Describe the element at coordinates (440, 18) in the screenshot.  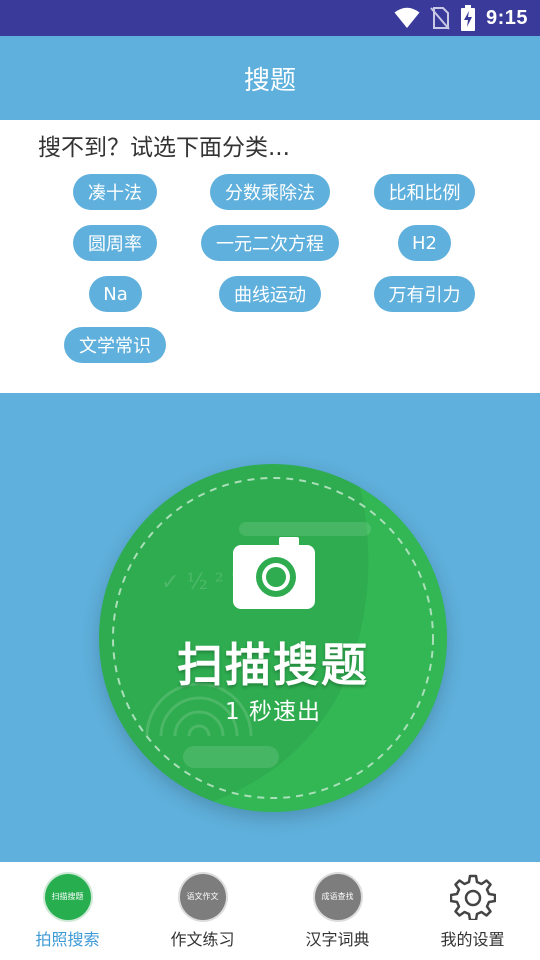
I see `no-sim-icon` at that location.